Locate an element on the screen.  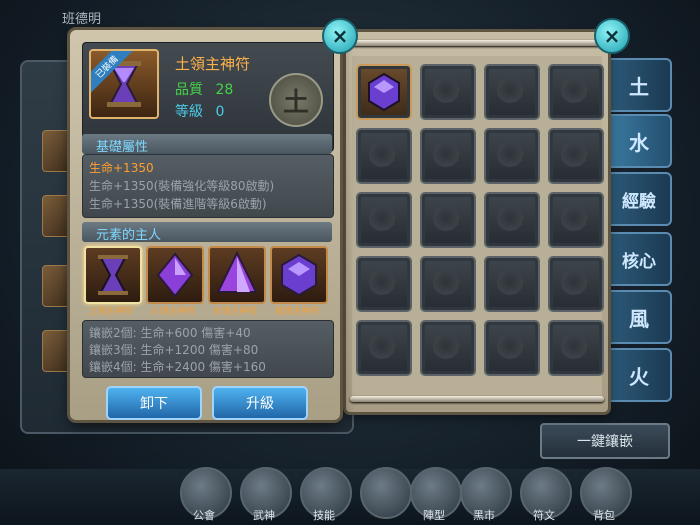
unequip-button: 卸下 is located at coordinates (154, 403).